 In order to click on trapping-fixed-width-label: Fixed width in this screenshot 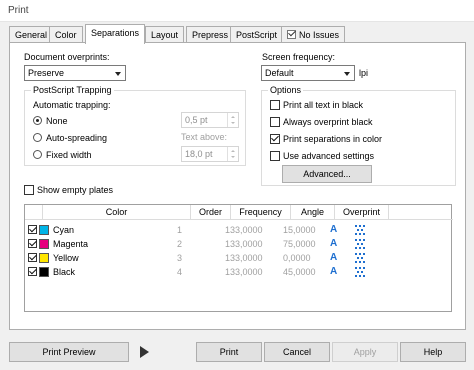, I will do `click(69, 155)`.